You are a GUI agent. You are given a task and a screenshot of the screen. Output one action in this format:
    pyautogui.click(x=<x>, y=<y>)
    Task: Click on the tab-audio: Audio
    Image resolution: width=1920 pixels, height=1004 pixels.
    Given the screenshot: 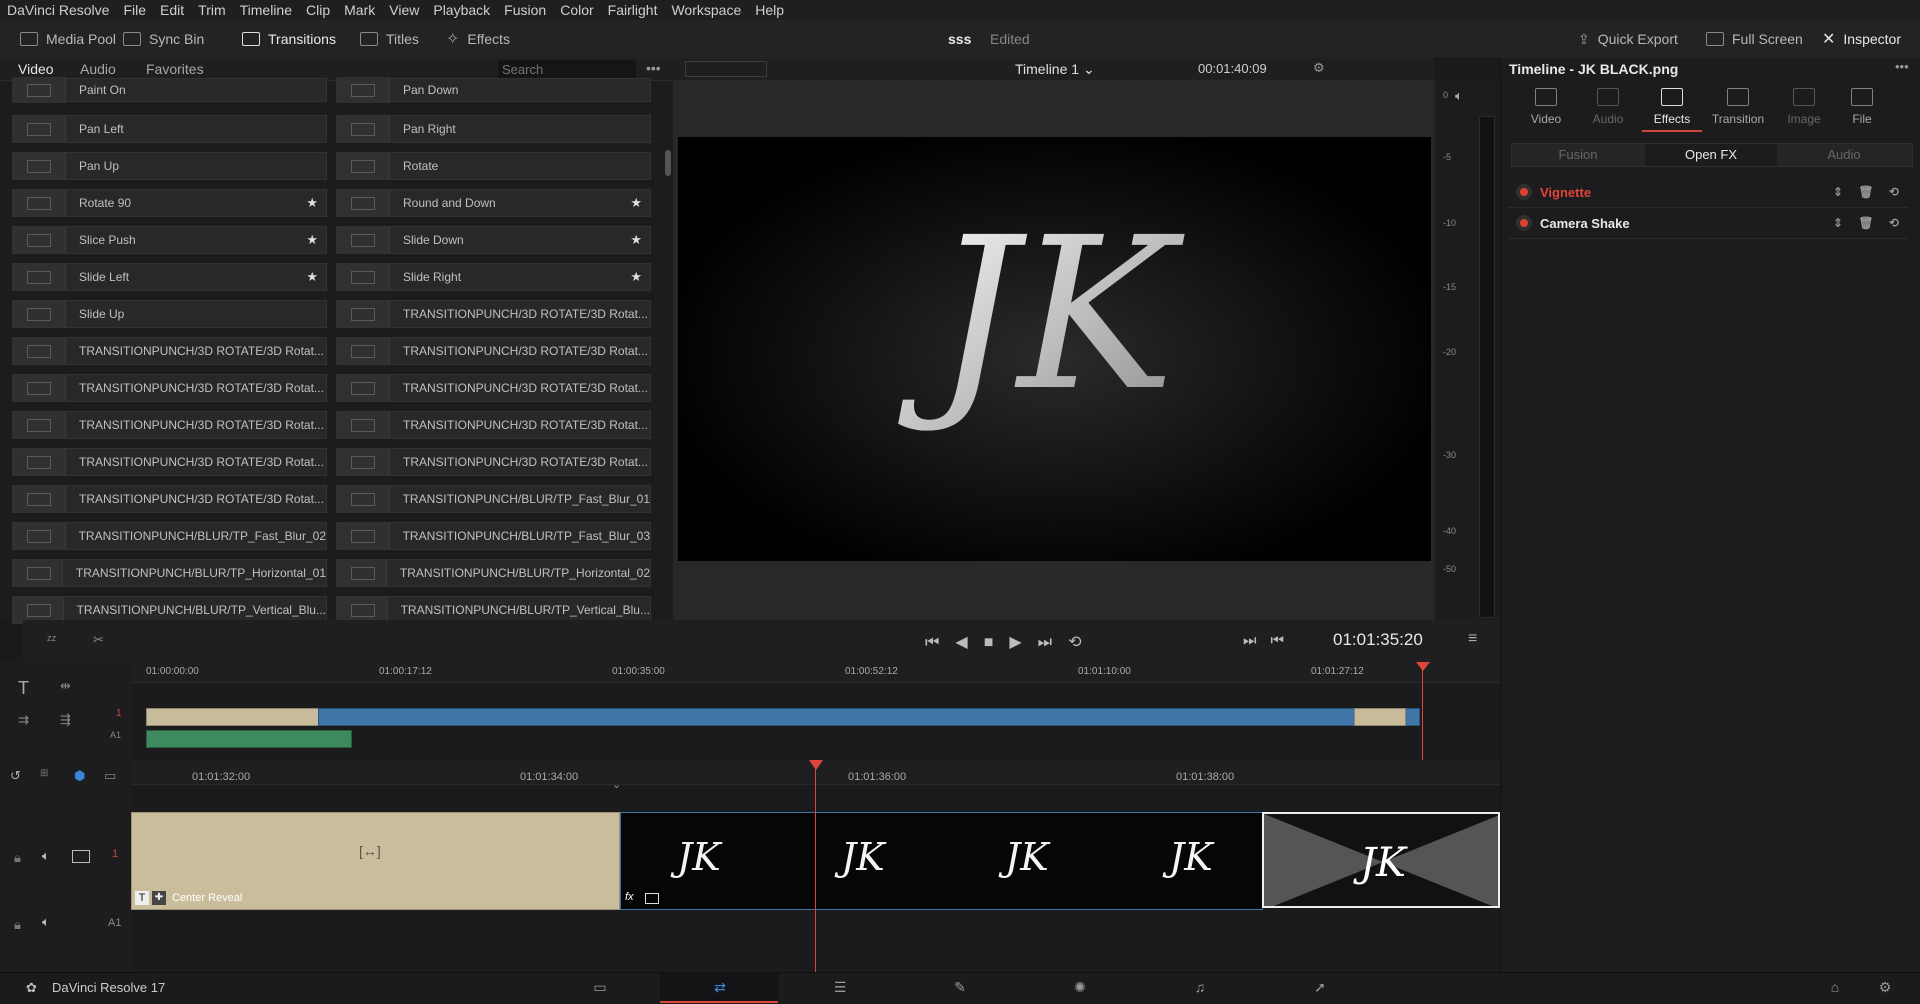 What is the action you would take?
    pyautogui.click(x=1608, y=107)
    